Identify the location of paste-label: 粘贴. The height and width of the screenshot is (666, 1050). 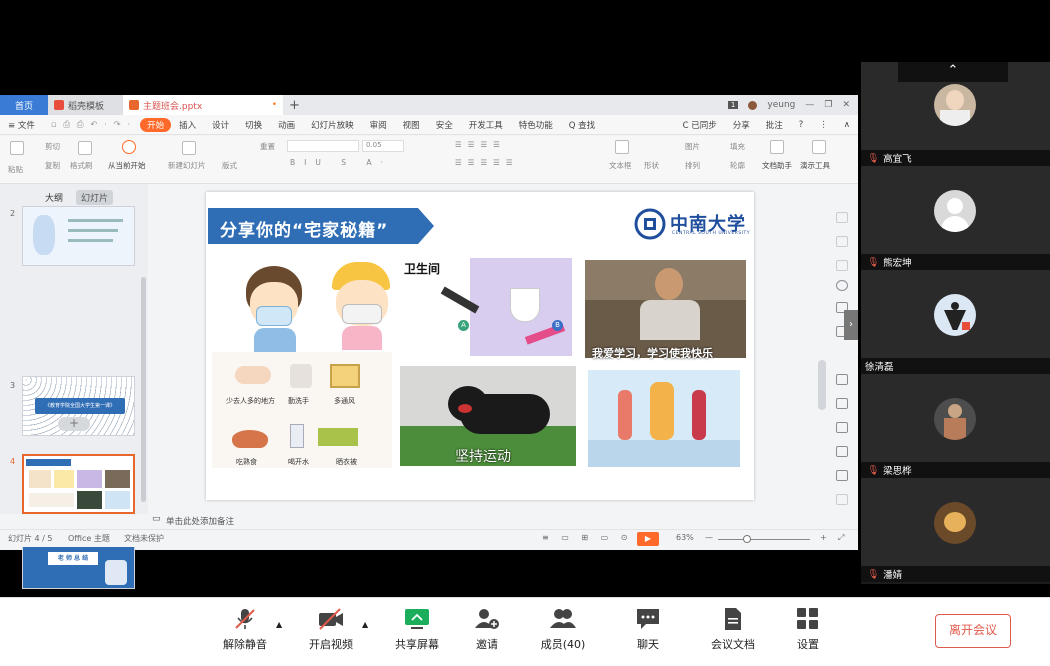
(15, 169).